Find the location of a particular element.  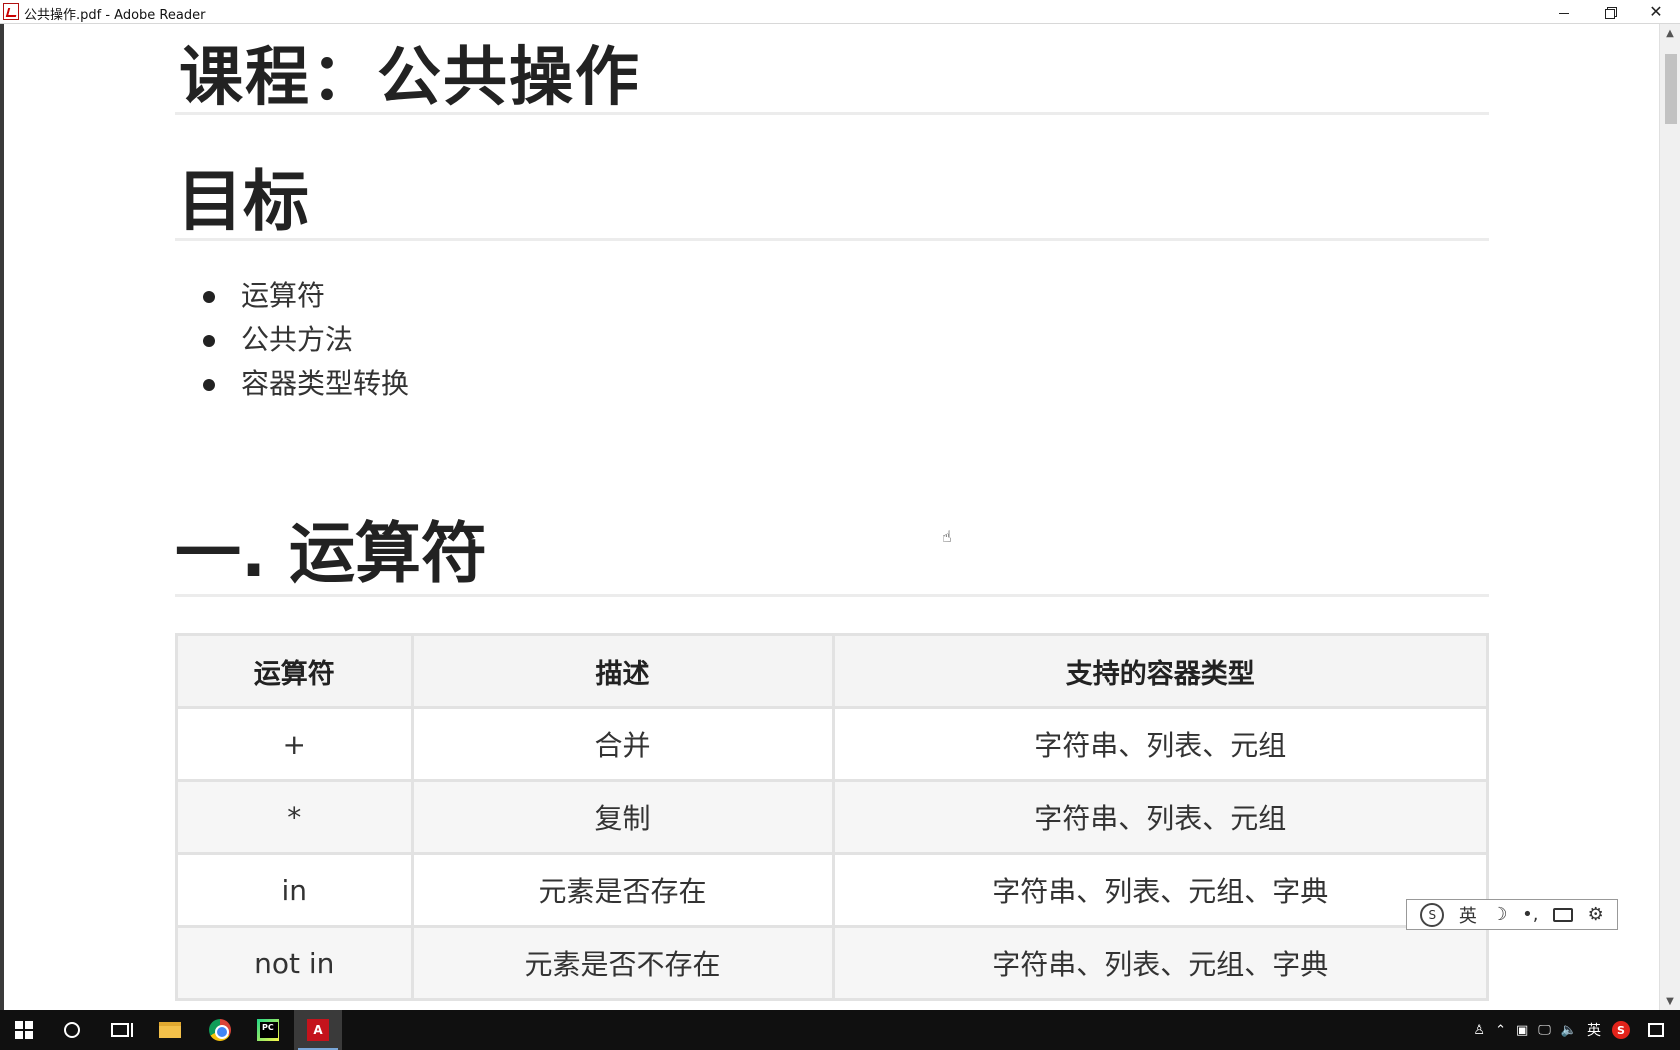

restore-button is located at coordinates (1610, 12).